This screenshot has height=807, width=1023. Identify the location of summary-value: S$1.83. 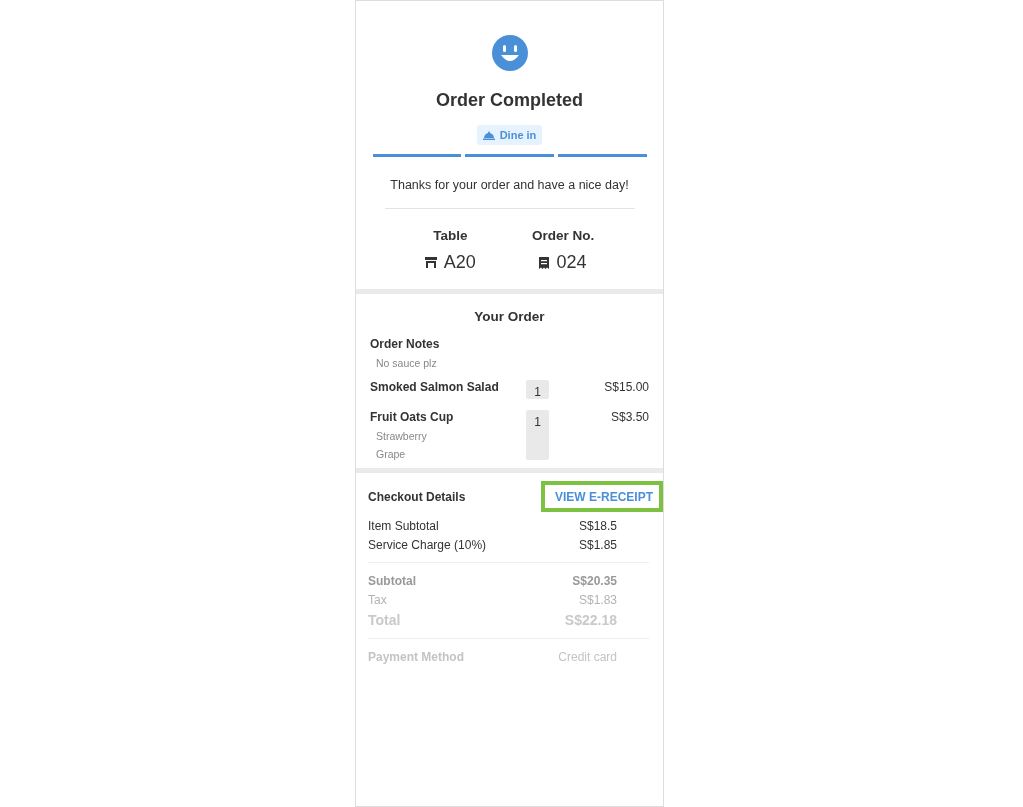
(597, 600).